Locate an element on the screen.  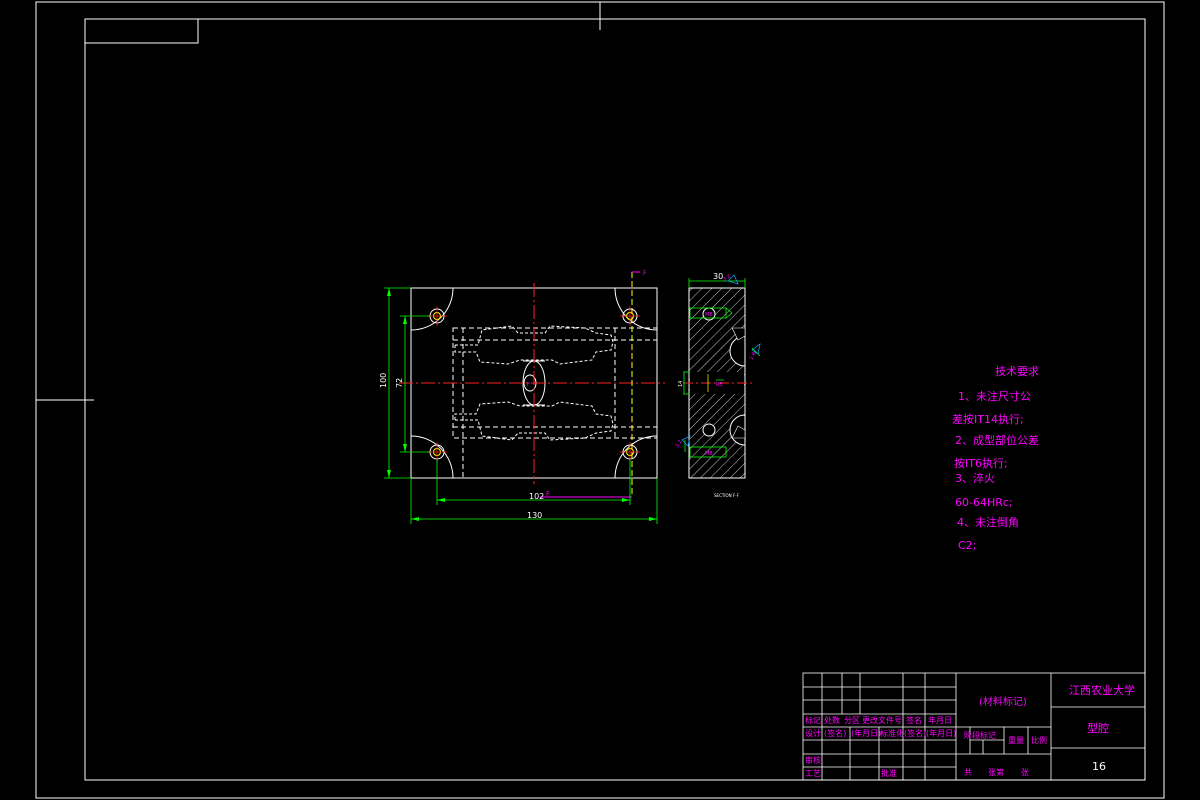
tb-drawing-number: 16 is located at coordinates (1099, 766).